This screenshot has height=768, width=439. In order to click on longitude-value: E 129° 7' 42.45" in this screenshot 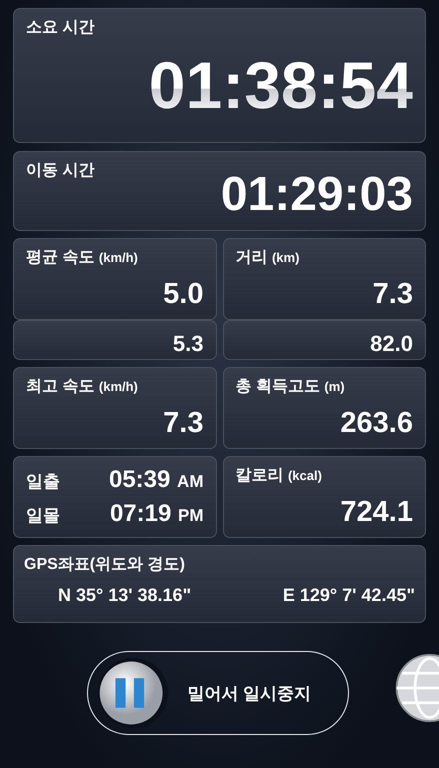, I will do `click(348, 595)`.